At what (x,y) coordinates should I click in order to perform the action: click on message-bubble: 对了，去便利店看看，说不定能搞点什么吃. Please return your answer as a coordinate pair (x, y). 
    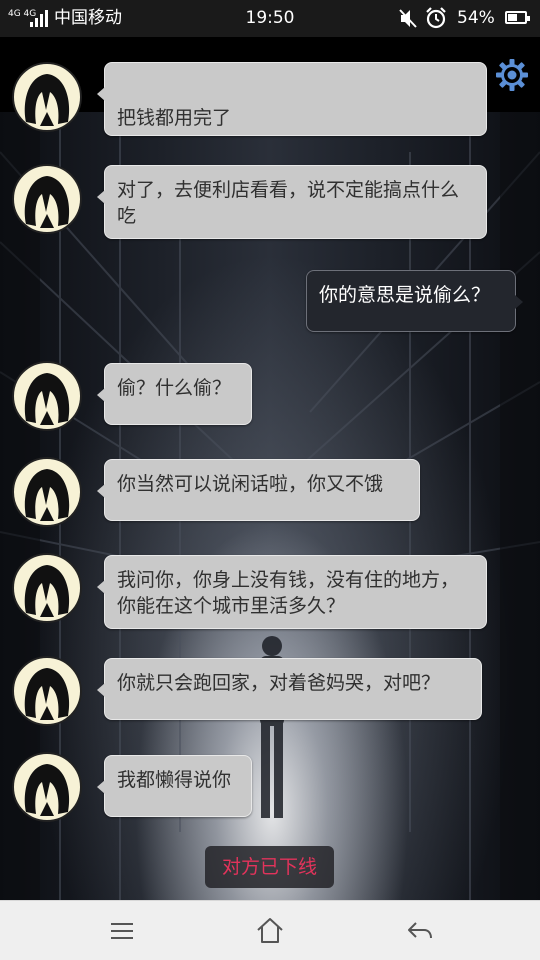
    Looking at the image, I should click on (292, 202).